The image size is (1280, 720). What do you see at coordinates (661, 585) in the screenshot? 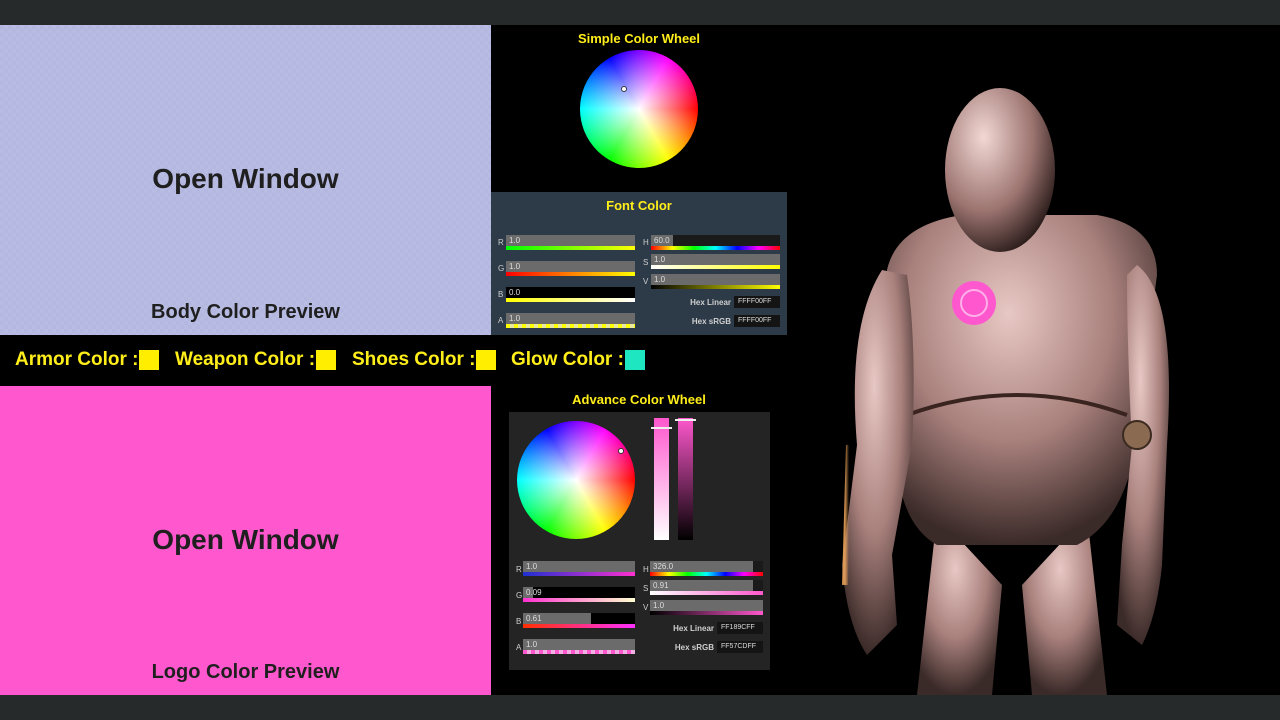
I see `saturation-value: 0.91` at bounding box center [661, 585].